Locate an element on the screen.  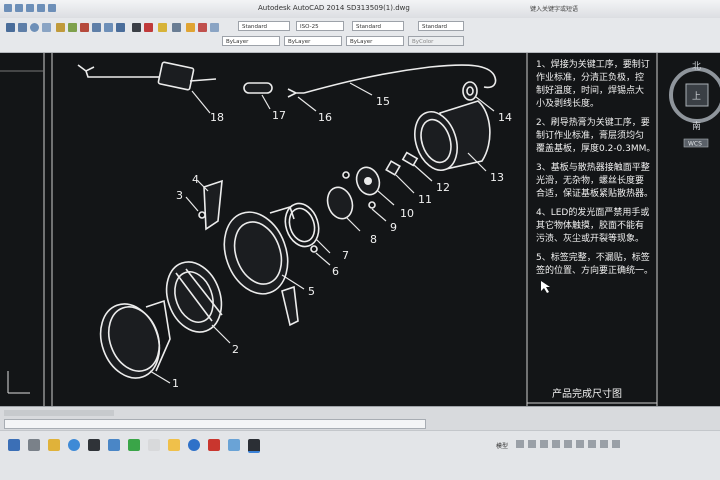
wcs-label: WCS is located at coordinates (695, 144).